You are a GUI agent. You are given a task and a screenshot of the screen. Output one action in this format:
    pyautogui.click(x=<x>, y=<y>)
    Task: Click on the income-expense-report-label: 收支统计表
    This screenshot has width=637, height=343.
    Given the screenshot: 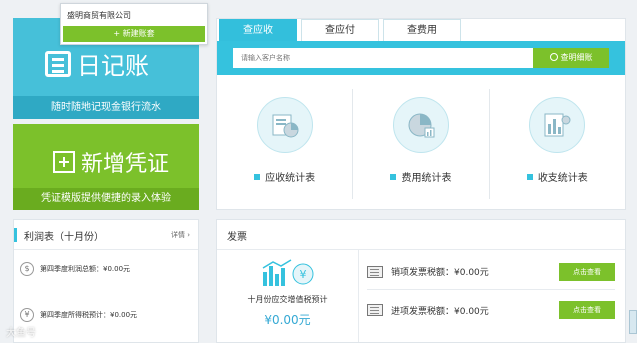 What is the action you would take?
    pyautogui.click(x=557, y=176)
    